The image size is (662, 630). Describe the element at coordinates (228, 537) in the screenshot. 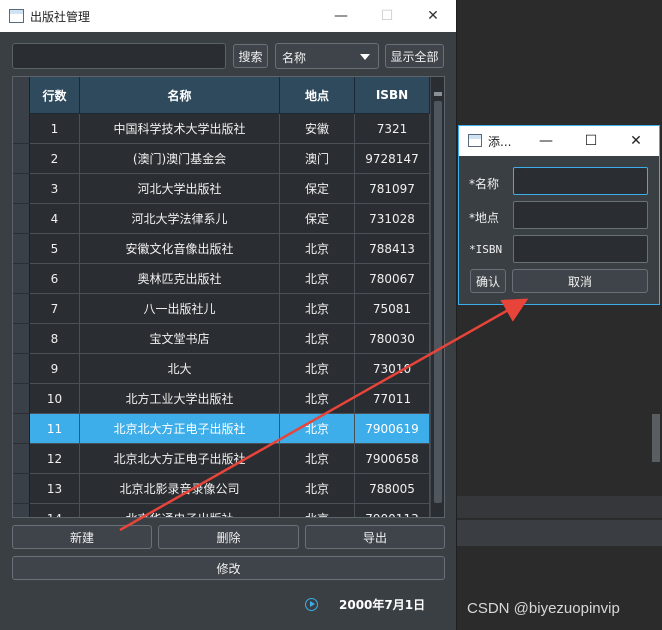

I see `delete-button: 删除` at that location.